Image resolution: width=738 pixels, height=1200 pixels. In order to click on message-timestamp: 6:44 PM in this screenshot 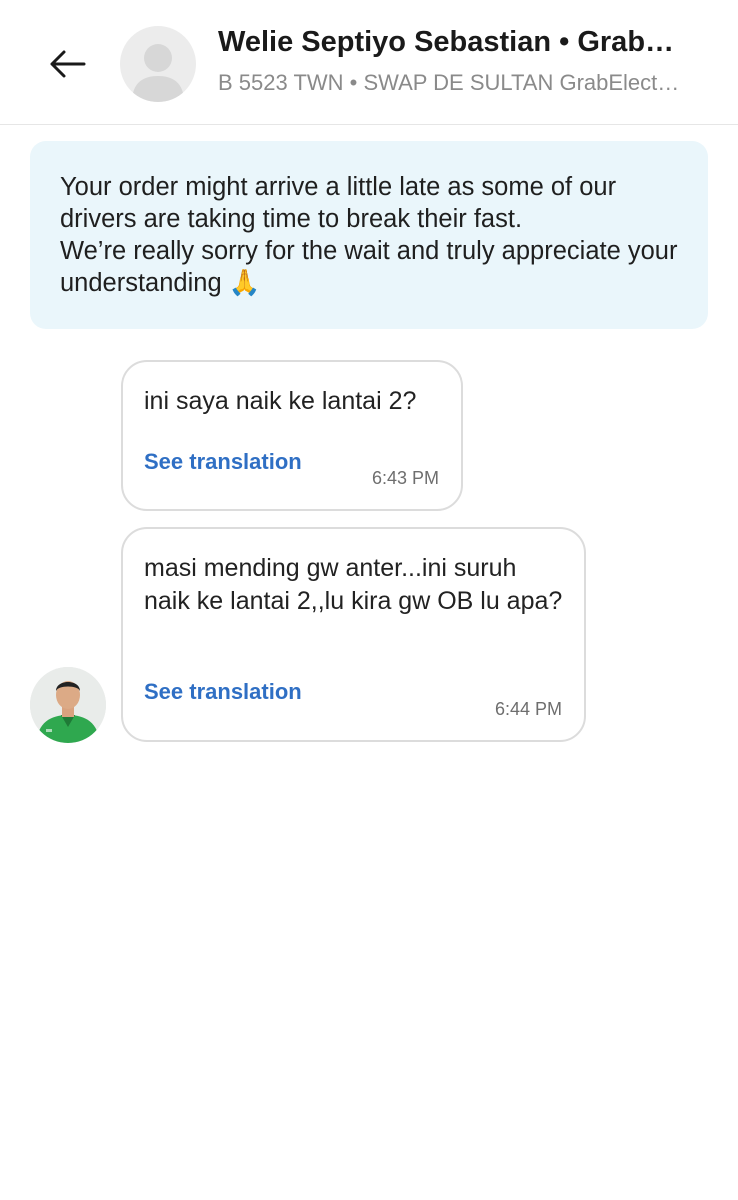, I will do `click(528, 709)`.